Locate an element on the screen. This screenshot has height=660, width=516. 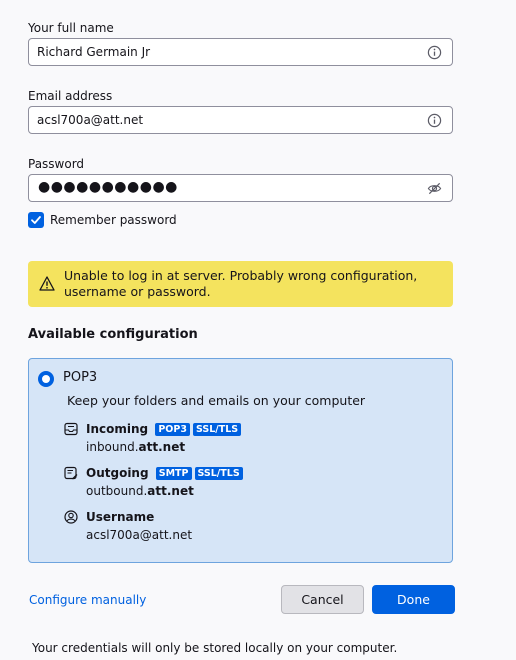
user-icon is located at coordinates (71, 517).